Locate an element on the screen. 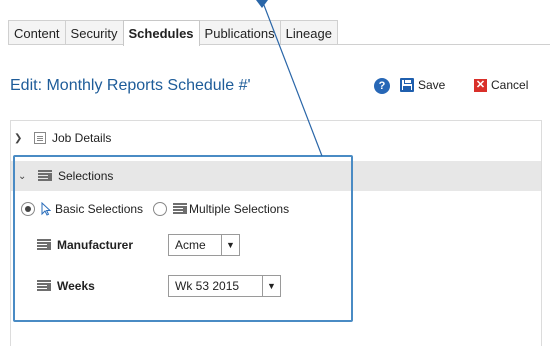  save-icon is located at coordinates (407, 85).